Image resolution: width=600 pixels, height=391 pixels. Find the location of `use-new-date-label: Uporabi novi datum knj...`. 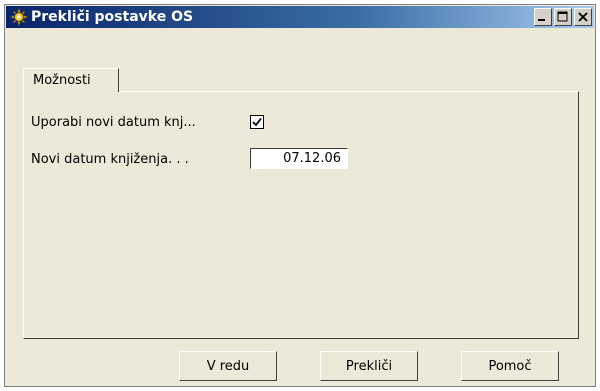

use-new-date-label: Uporabi novi datum knj... is located at coordinates (113, 122).